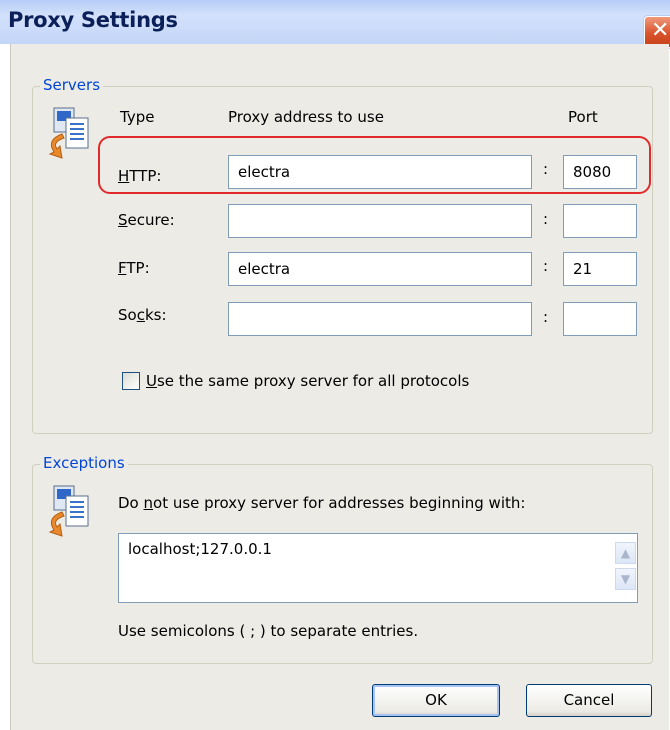 This screenshot has height=730, width=670. I want to click on same-proxy-checkbox, so click(131, 381).